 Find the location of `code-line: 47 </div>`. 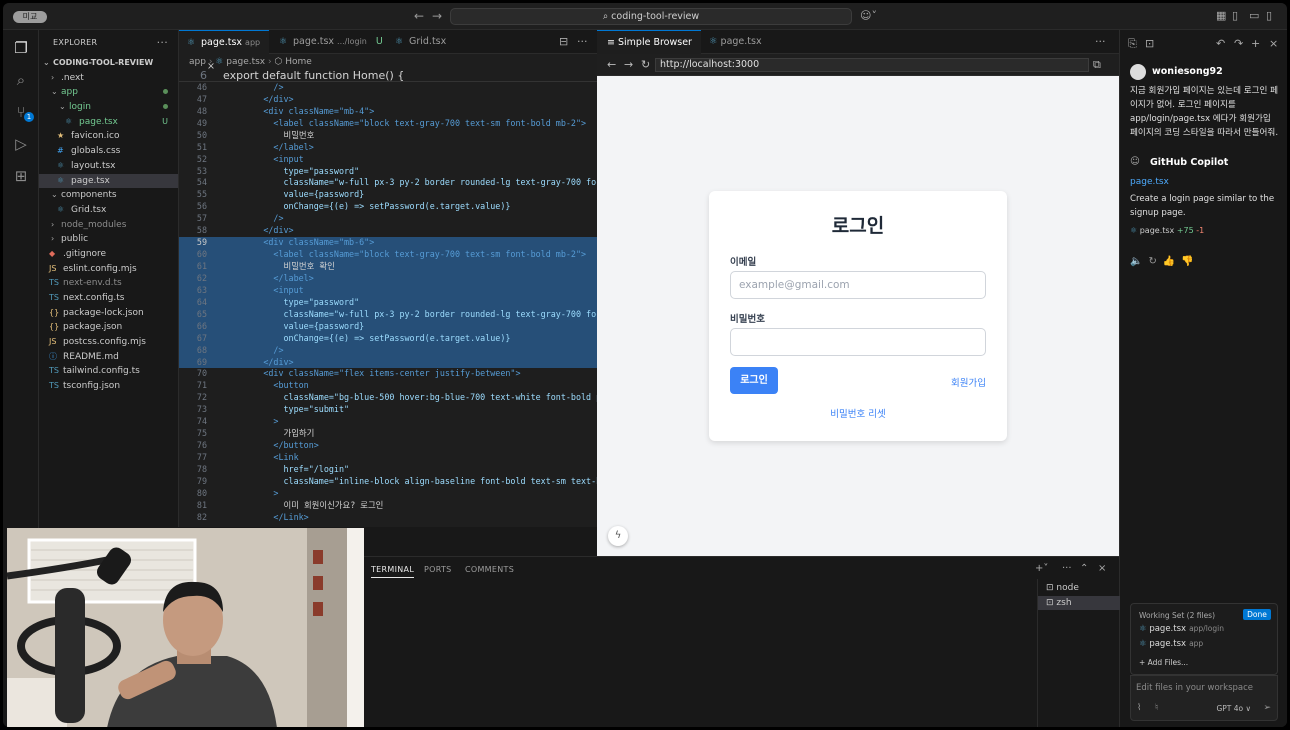

code-line: 47 </div> is located at coordinates (388, 100).